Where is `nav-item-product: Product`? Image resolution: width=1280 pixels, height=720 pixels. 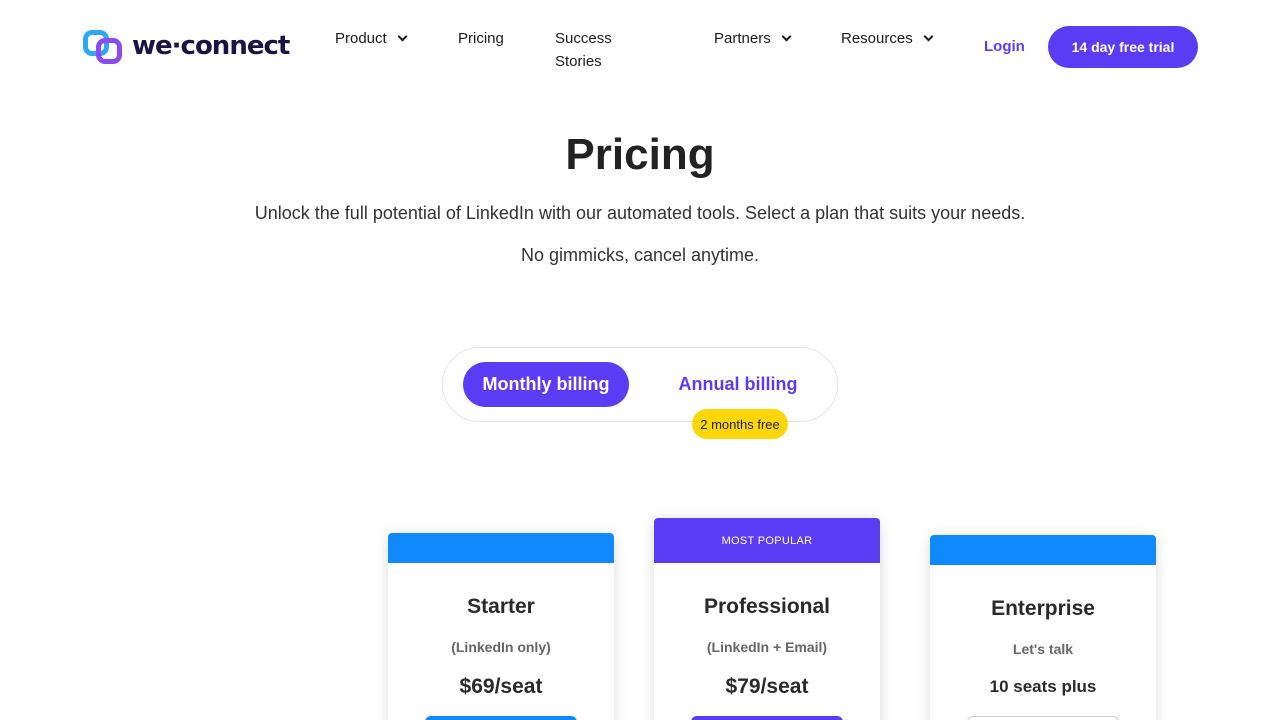 nav-item-product: Product is located at coordinates (371, 38).